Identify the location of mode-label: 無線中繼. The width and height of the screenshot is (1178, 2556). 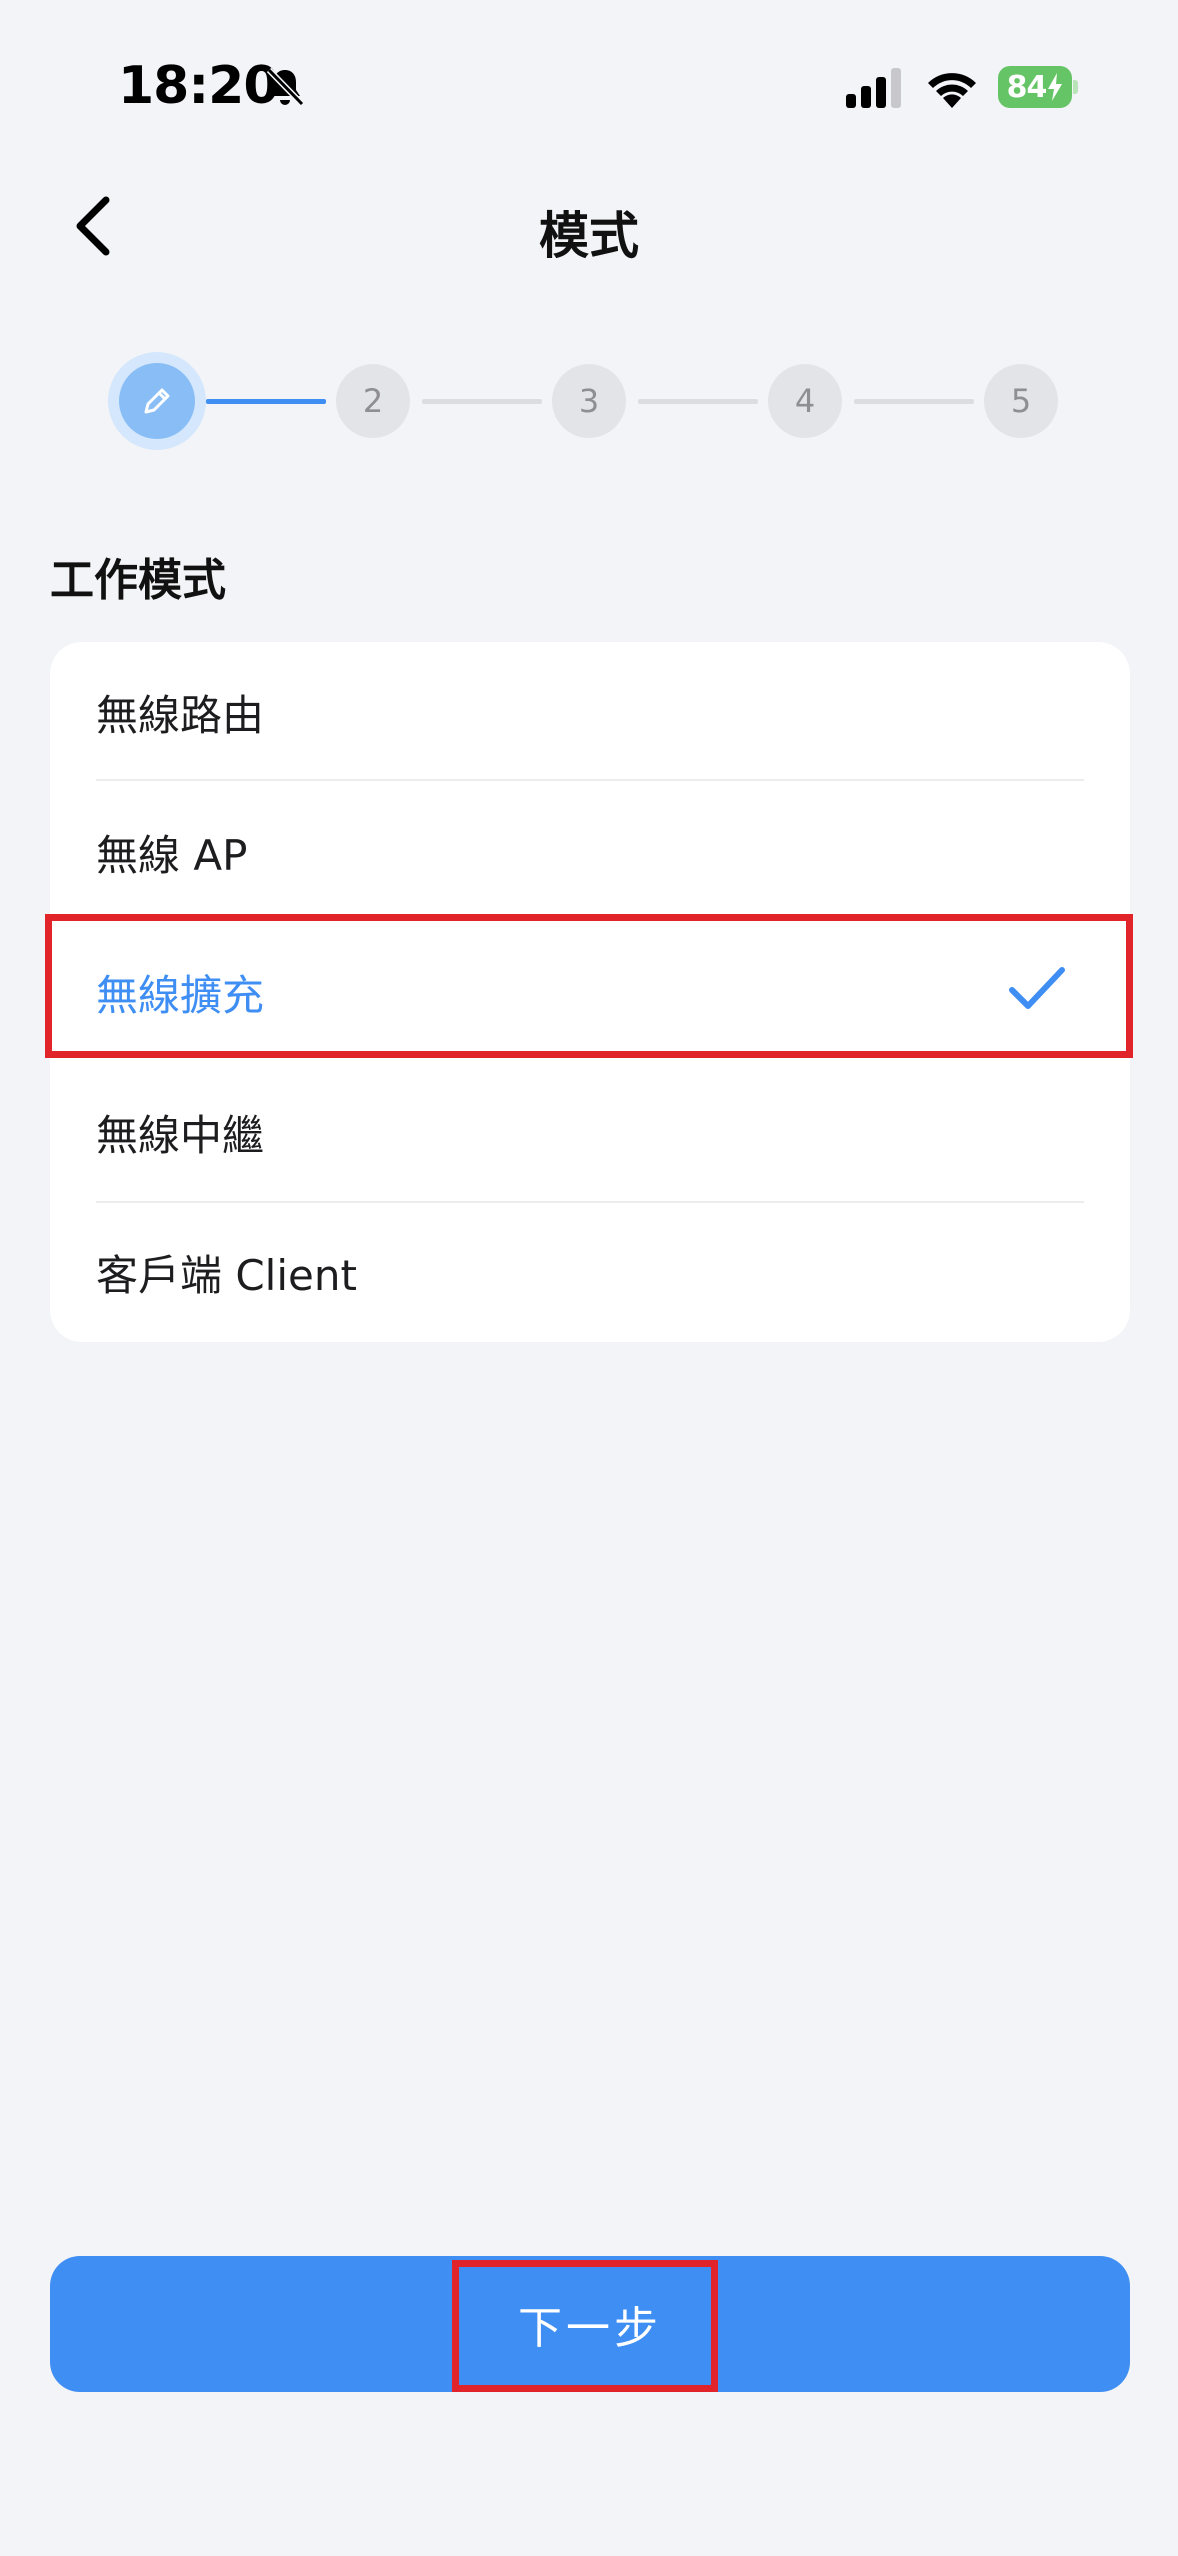
(180, 1135).